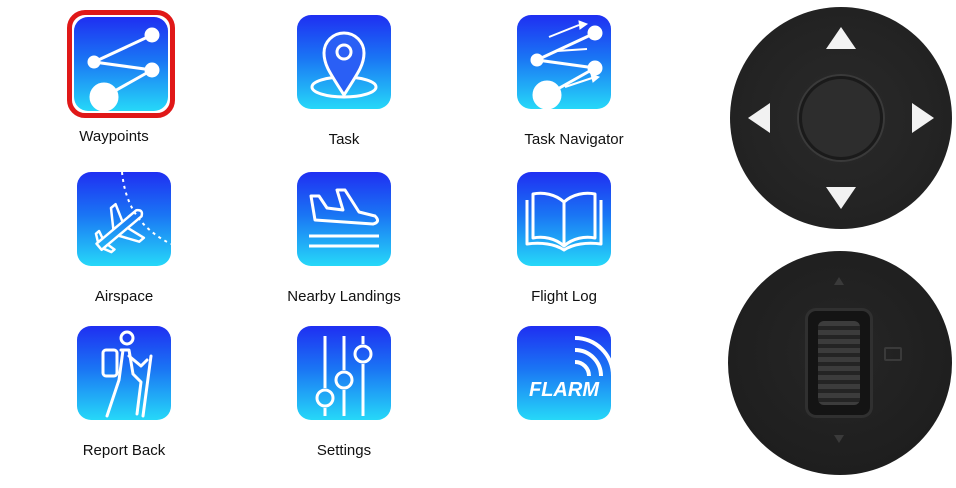 The image size is (956, 488). I want to click on dpad-control, so click(841, 118).